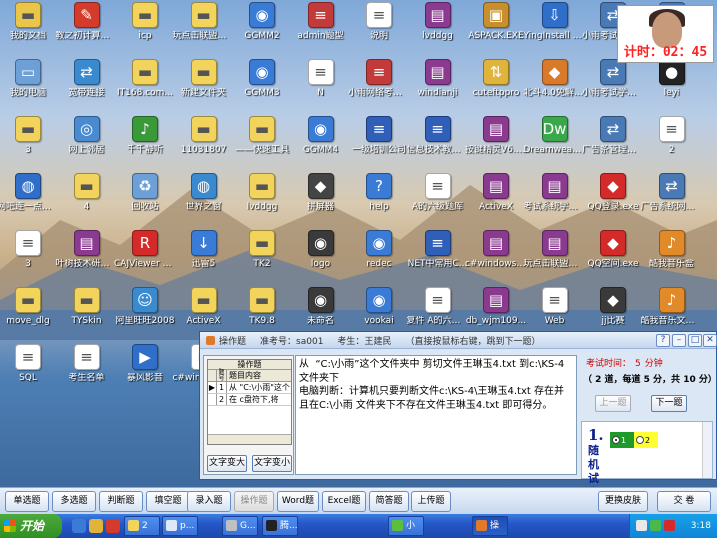 This screenshot has height=538, width=717. I want to click on multi-choice-button: 多选题, so click(74, 501).